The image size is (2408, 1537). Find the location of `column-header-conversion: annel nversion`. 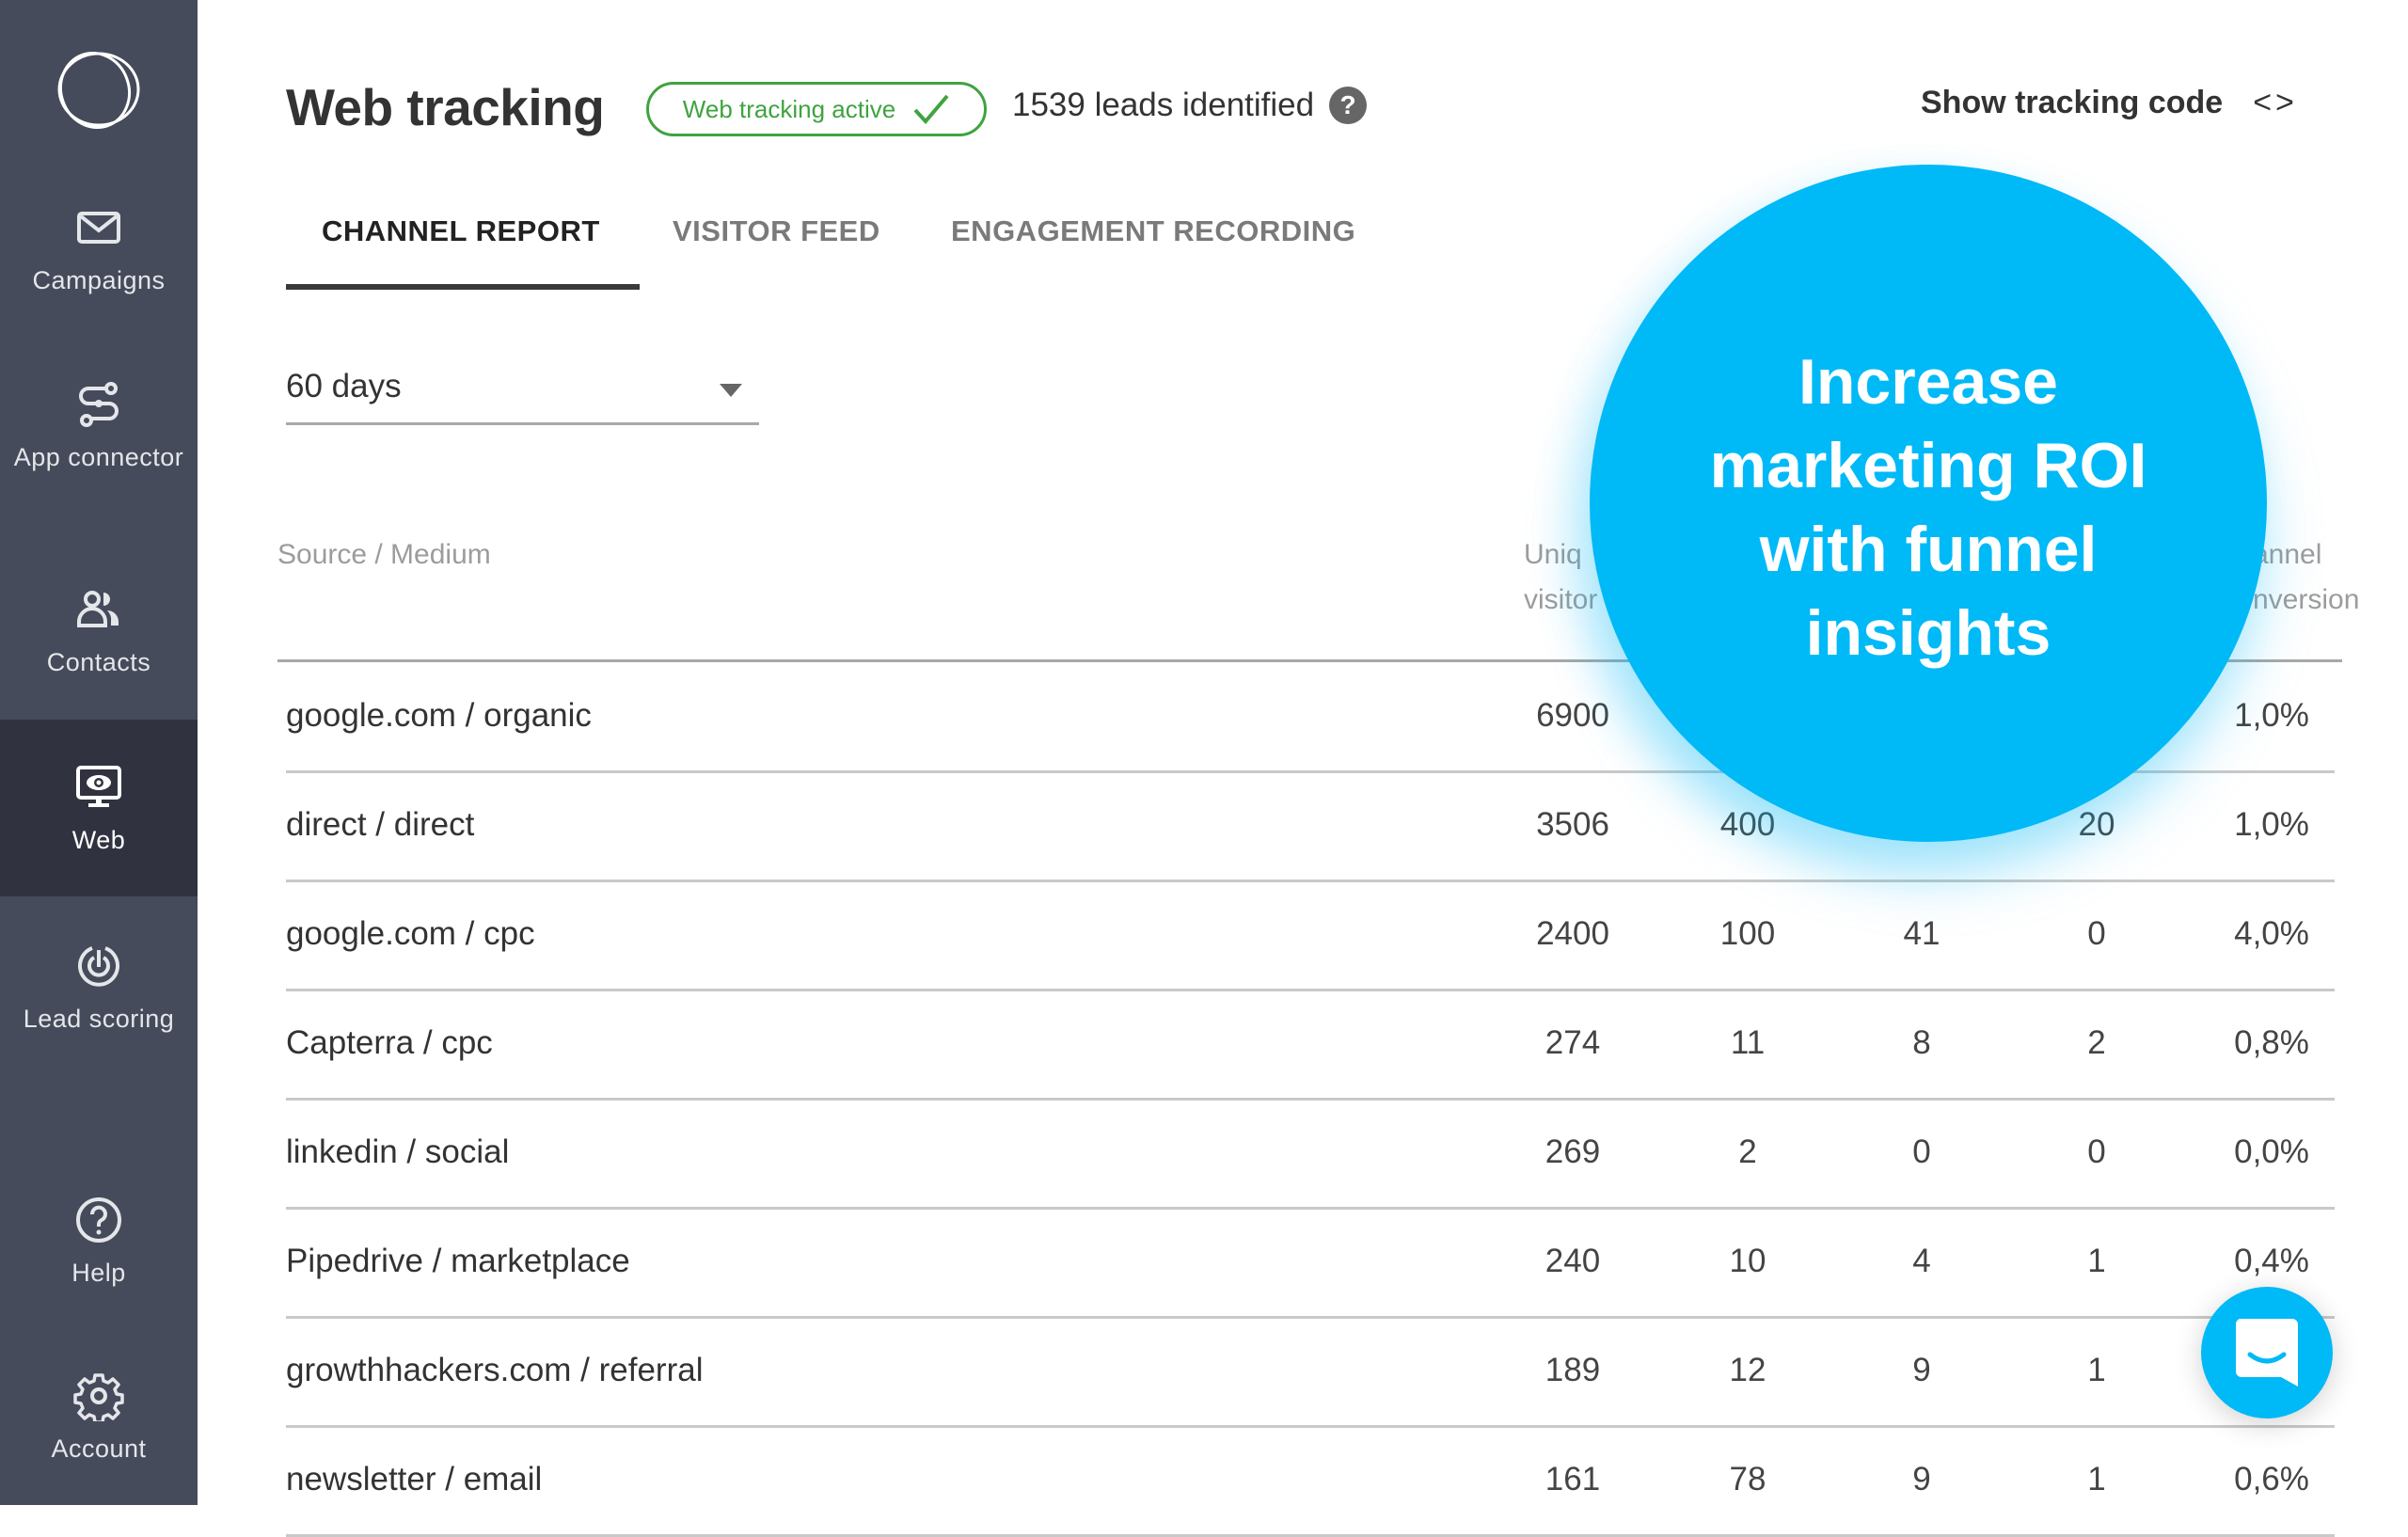

column-header-conversion: annel nversion is located at coordinates (2306, 577).